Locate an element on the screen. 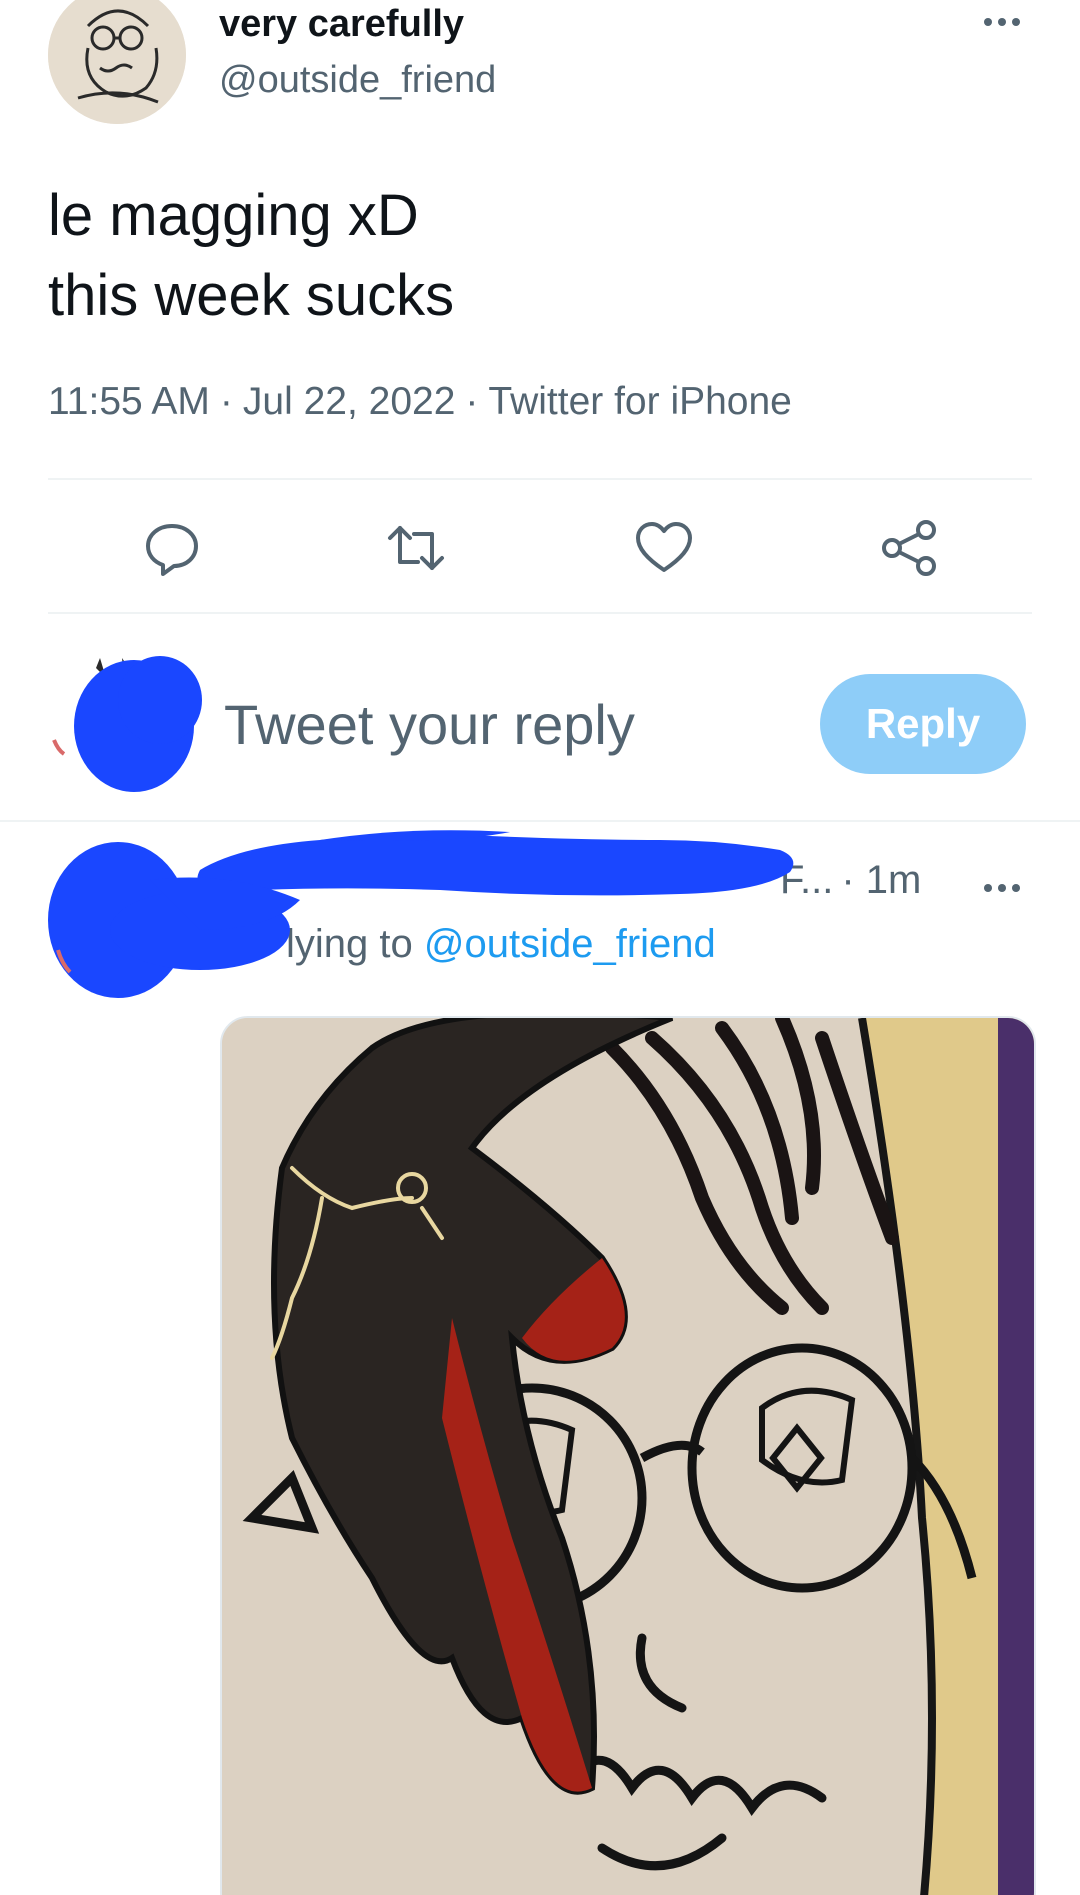  reply-header-meta: F... · 1m is located at coordinates (850, 880).